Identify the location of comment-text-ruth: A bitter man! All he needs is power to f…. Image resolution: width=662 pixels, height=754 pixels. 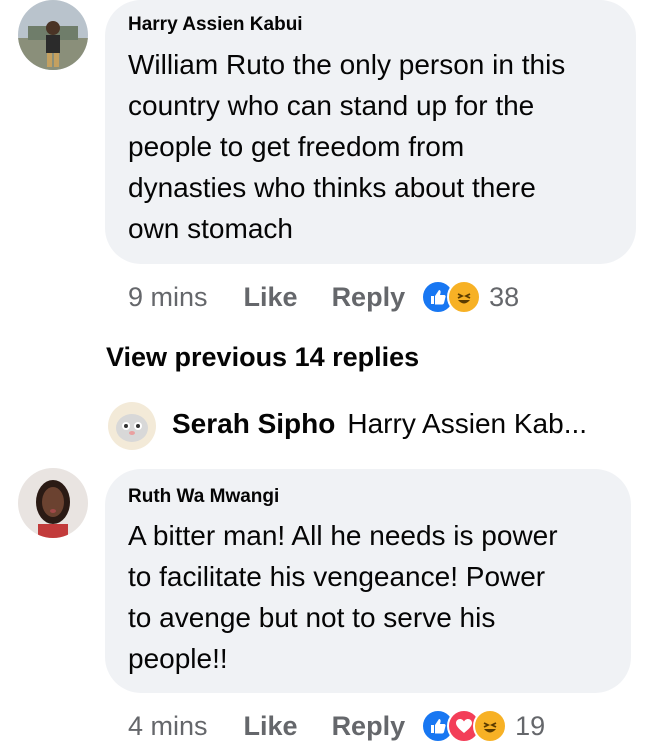
(343, 597).